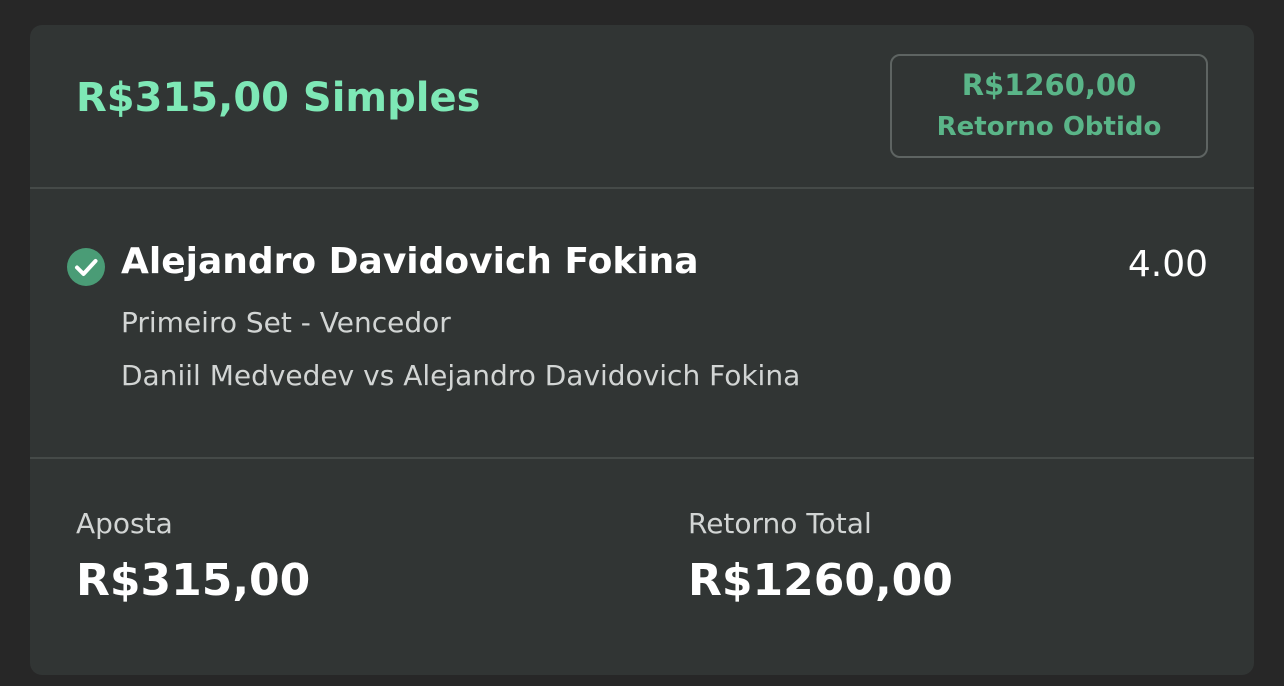 This screenshot has height=686, width=1284. I want to click on check-circle-icon, so click(86, 267).